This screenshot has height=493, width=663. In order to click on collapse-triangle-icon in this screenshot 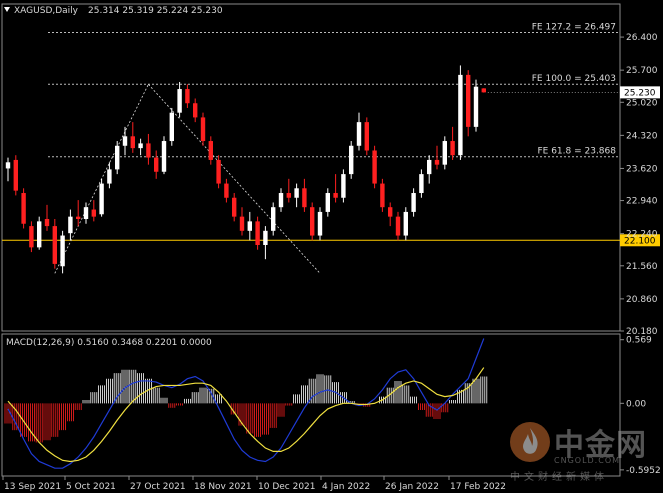, I will do `click(7, 9)`.